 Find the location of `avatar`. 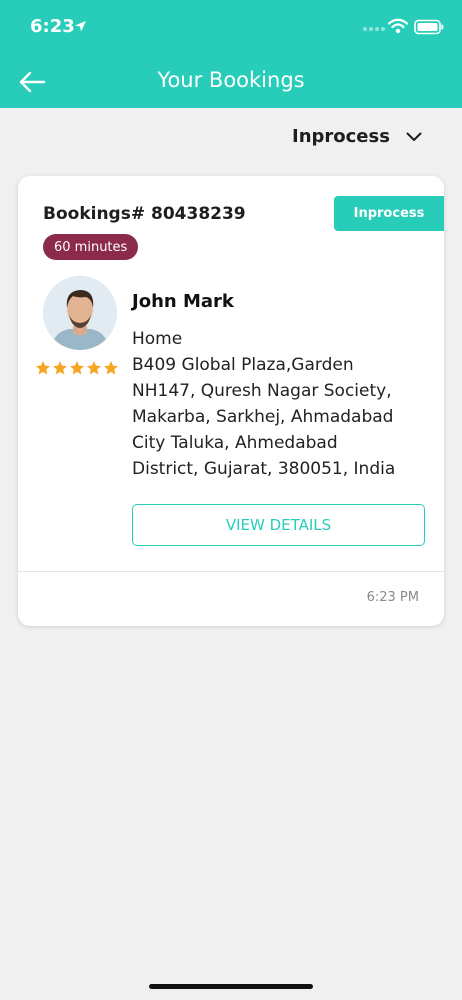

avatar is located at coordinates (80, 313).